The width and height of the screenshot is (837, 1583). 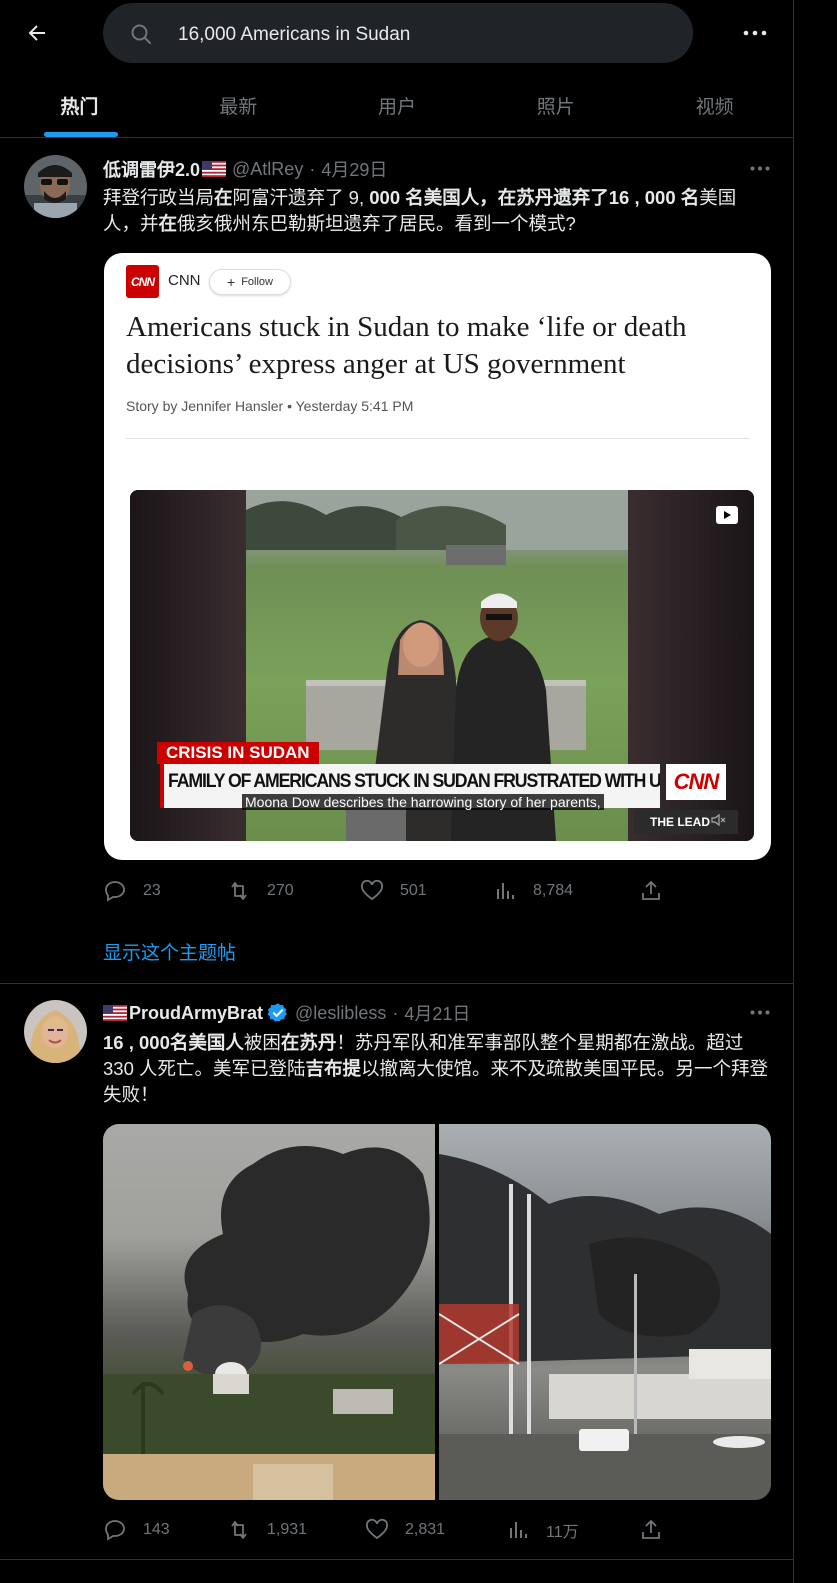 What do you see at coordinates (277, 1012) in the screenshot?
I see `verified-badge-icon` at bounding box center [277, 1012].